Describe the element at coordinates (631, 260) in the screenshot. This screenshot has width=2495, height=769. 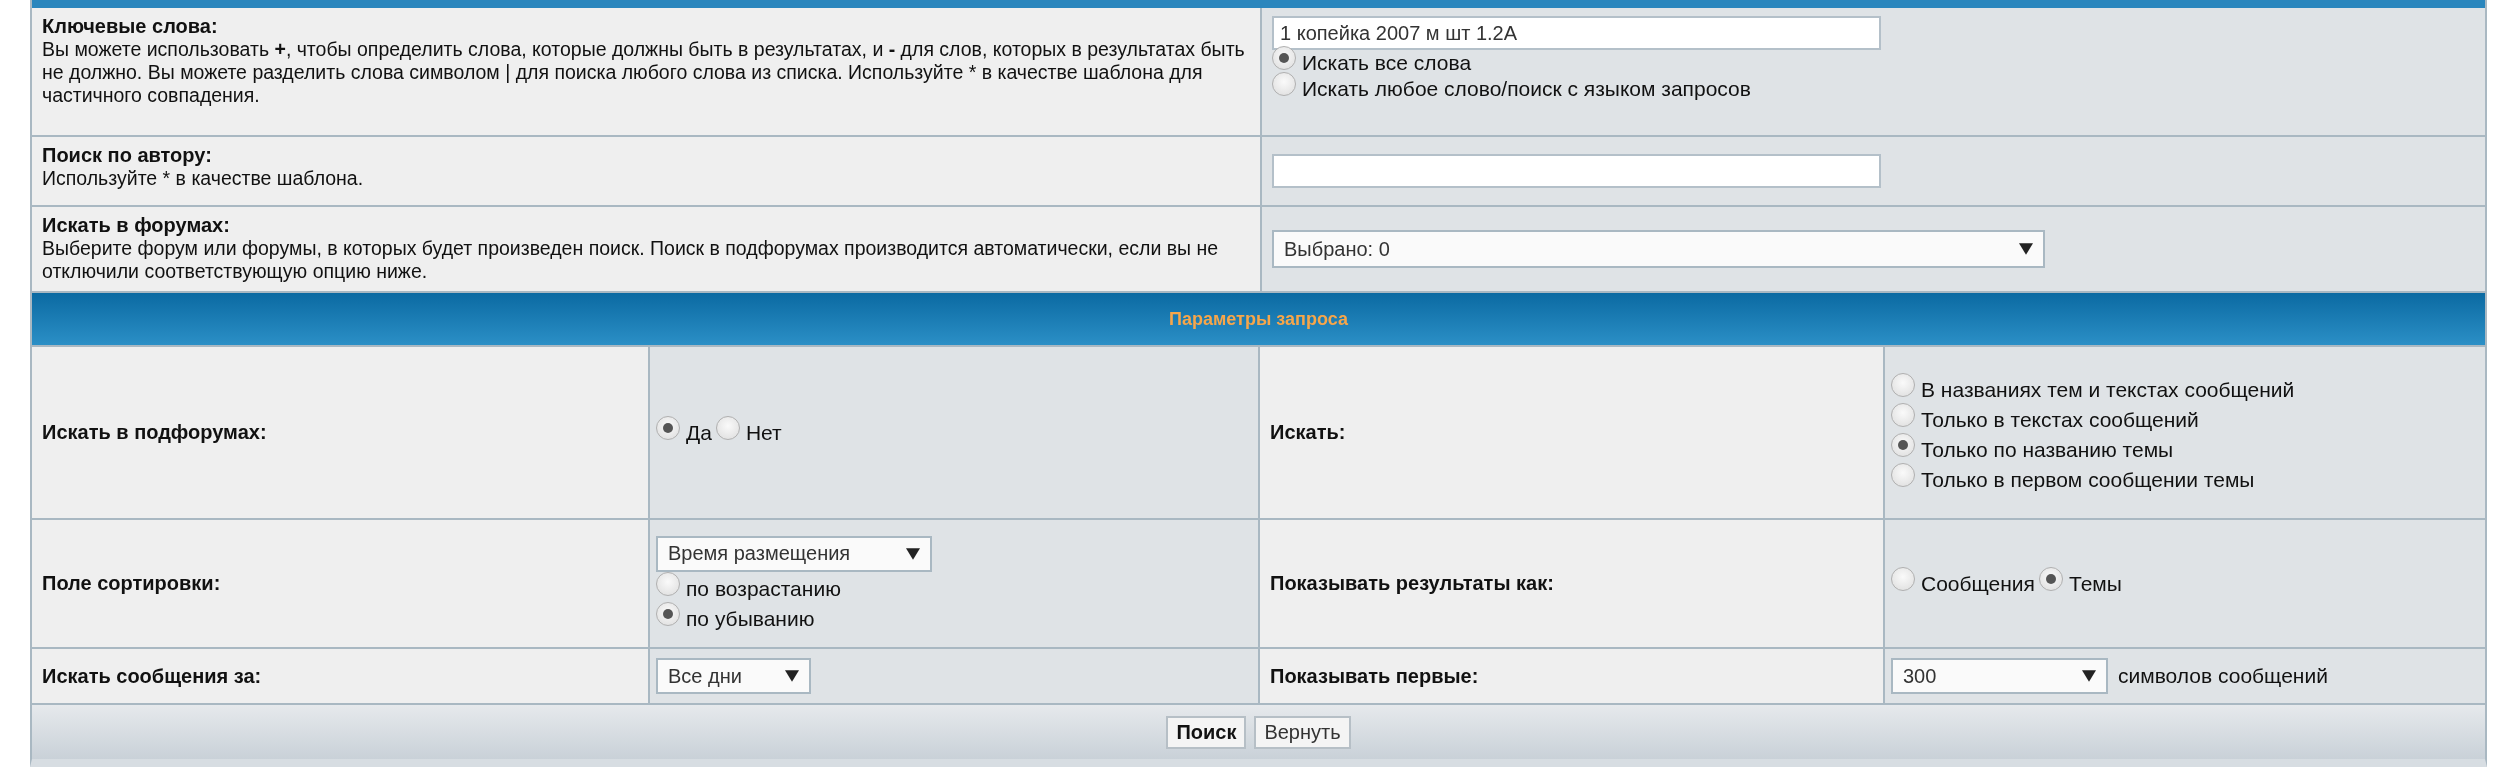
I see `field-description: Выберите форум или форумы, в которых будет произведен поиск. Поиск в подфорумах производится автоматически, если вы не отключили соответствующую опцию ниже.` at that location.